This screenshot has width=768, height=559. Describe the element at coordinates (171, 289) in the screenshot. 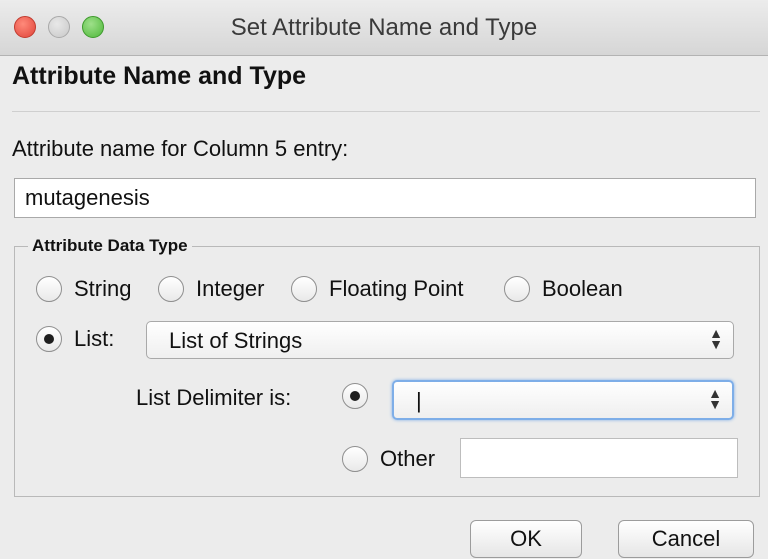

I see `radio-integer` at that location.